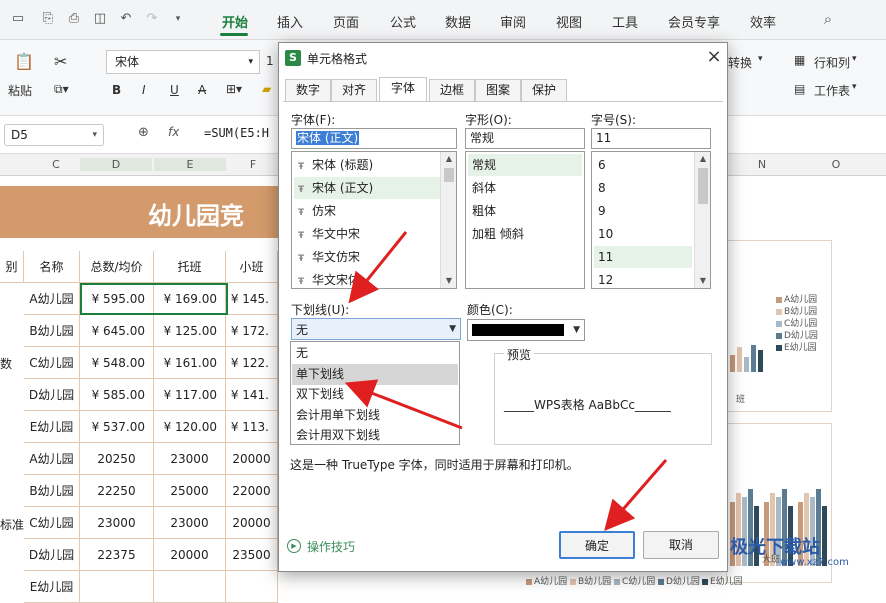  I want to click on watermark-logo: 极光下载站, so click(775, 547).